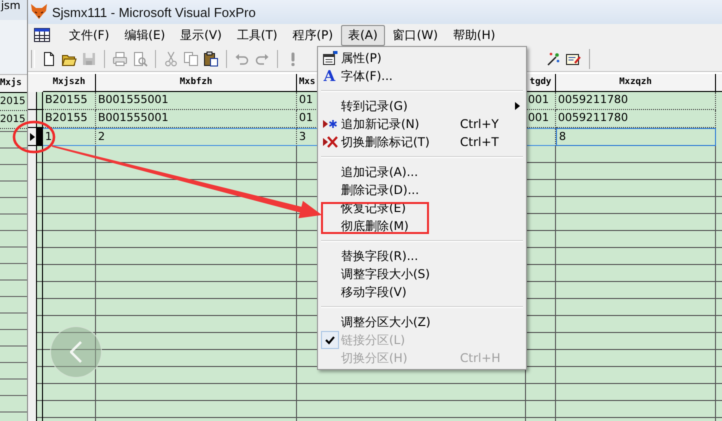 This screenshot has height=421, width=722. I want to click on column-header: Mxzqzh, so click(635, 82).